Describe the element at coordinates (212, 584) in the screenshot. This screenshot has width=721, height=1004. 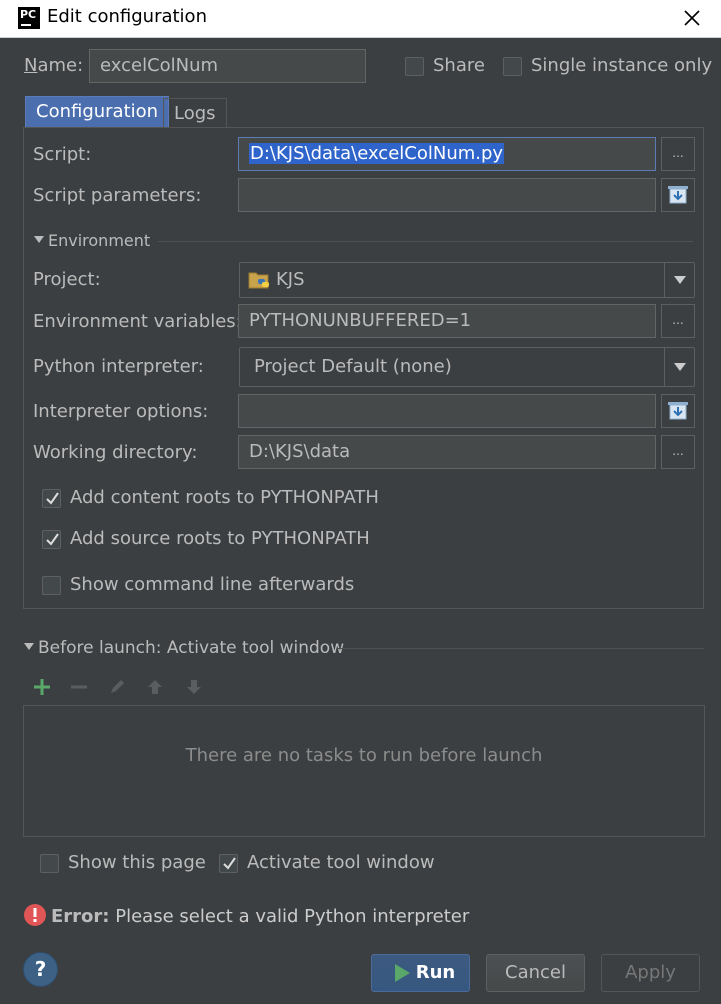
I see `show-cmdline-label: Show command line afterwards` at that location.